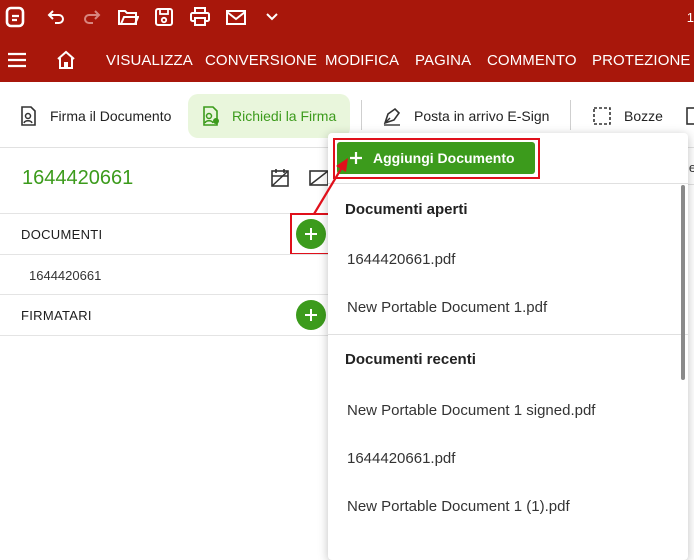 Image resolution: width=694 pixels, height=560 pixels. What do you see at coordinates (66, 62) in the screenshot?
I see `home-icon` at bounding box center [66, 62].